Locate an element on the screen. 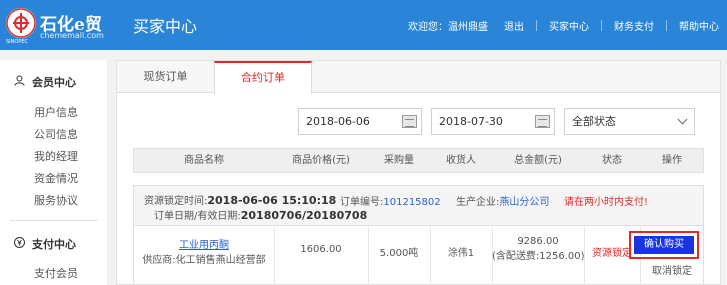  end-date-input: 2018-07-30 is located at coordinates (493, 121).